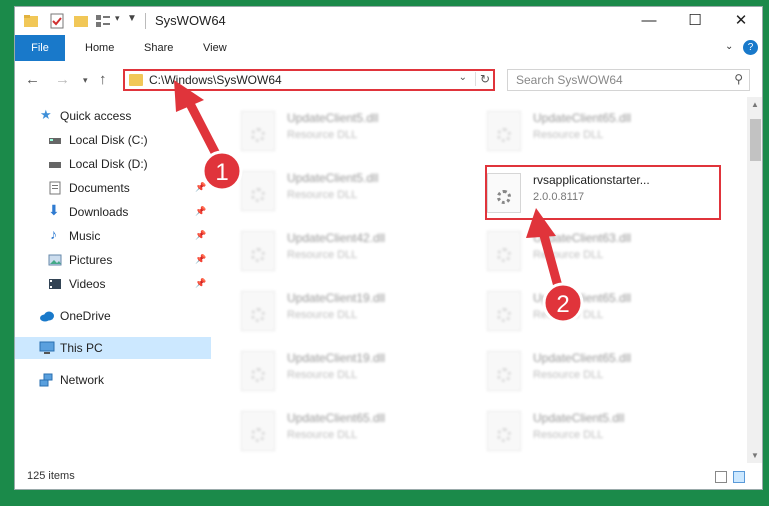 This screenshot has width=769, height=506. Describe the element at coordinates (55, 260) in the screenshot. I see `pictures-icon` at that location.